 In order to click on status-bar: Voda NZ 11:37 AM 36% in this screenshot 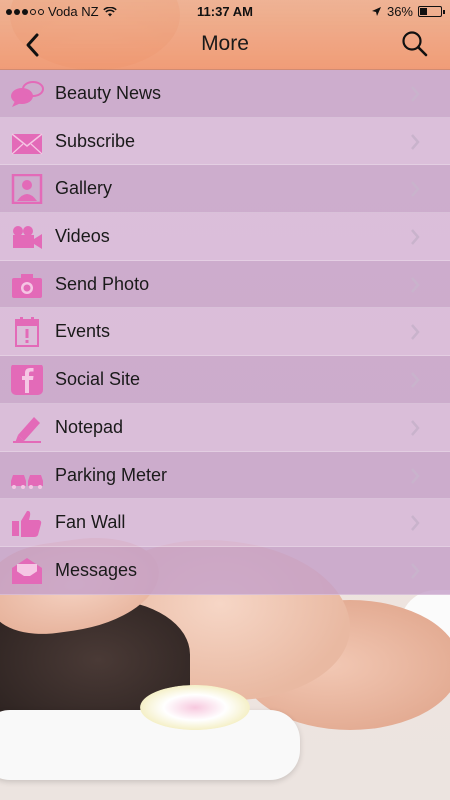, I will do `click(225, 11)`.